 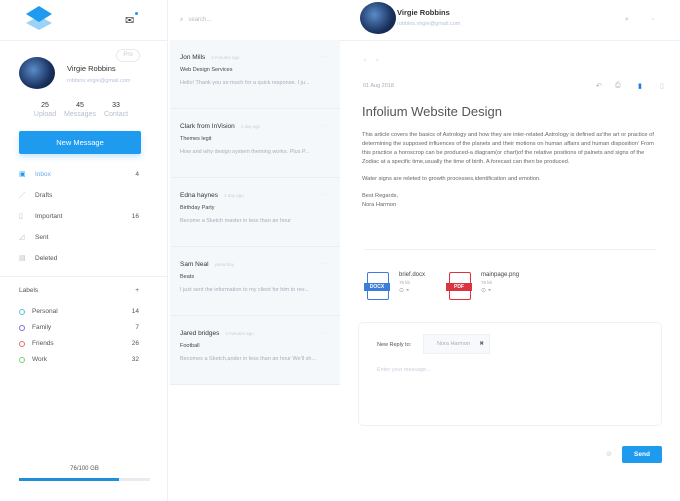 What do you see at coordinates (21, 216) in the screenshot?
I see `bookmark-icon: ▯` at bounding box center [21, 216].